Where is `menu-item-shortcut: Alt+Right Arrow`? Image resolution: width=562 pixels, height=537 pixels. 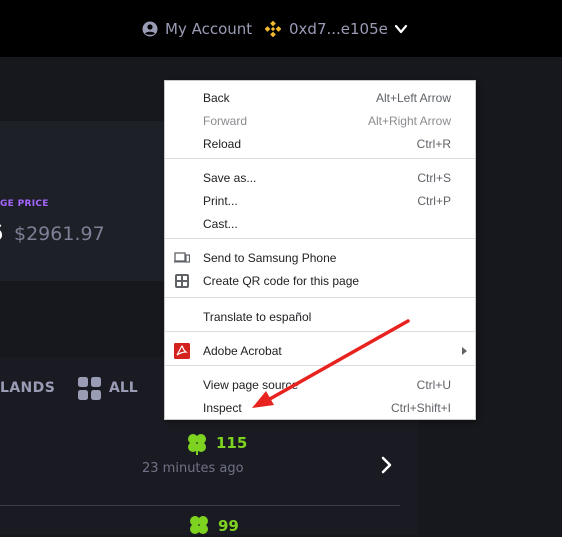
menu-item-shortcut: Alt+Right Arrow is located at coordinates (409, 121).